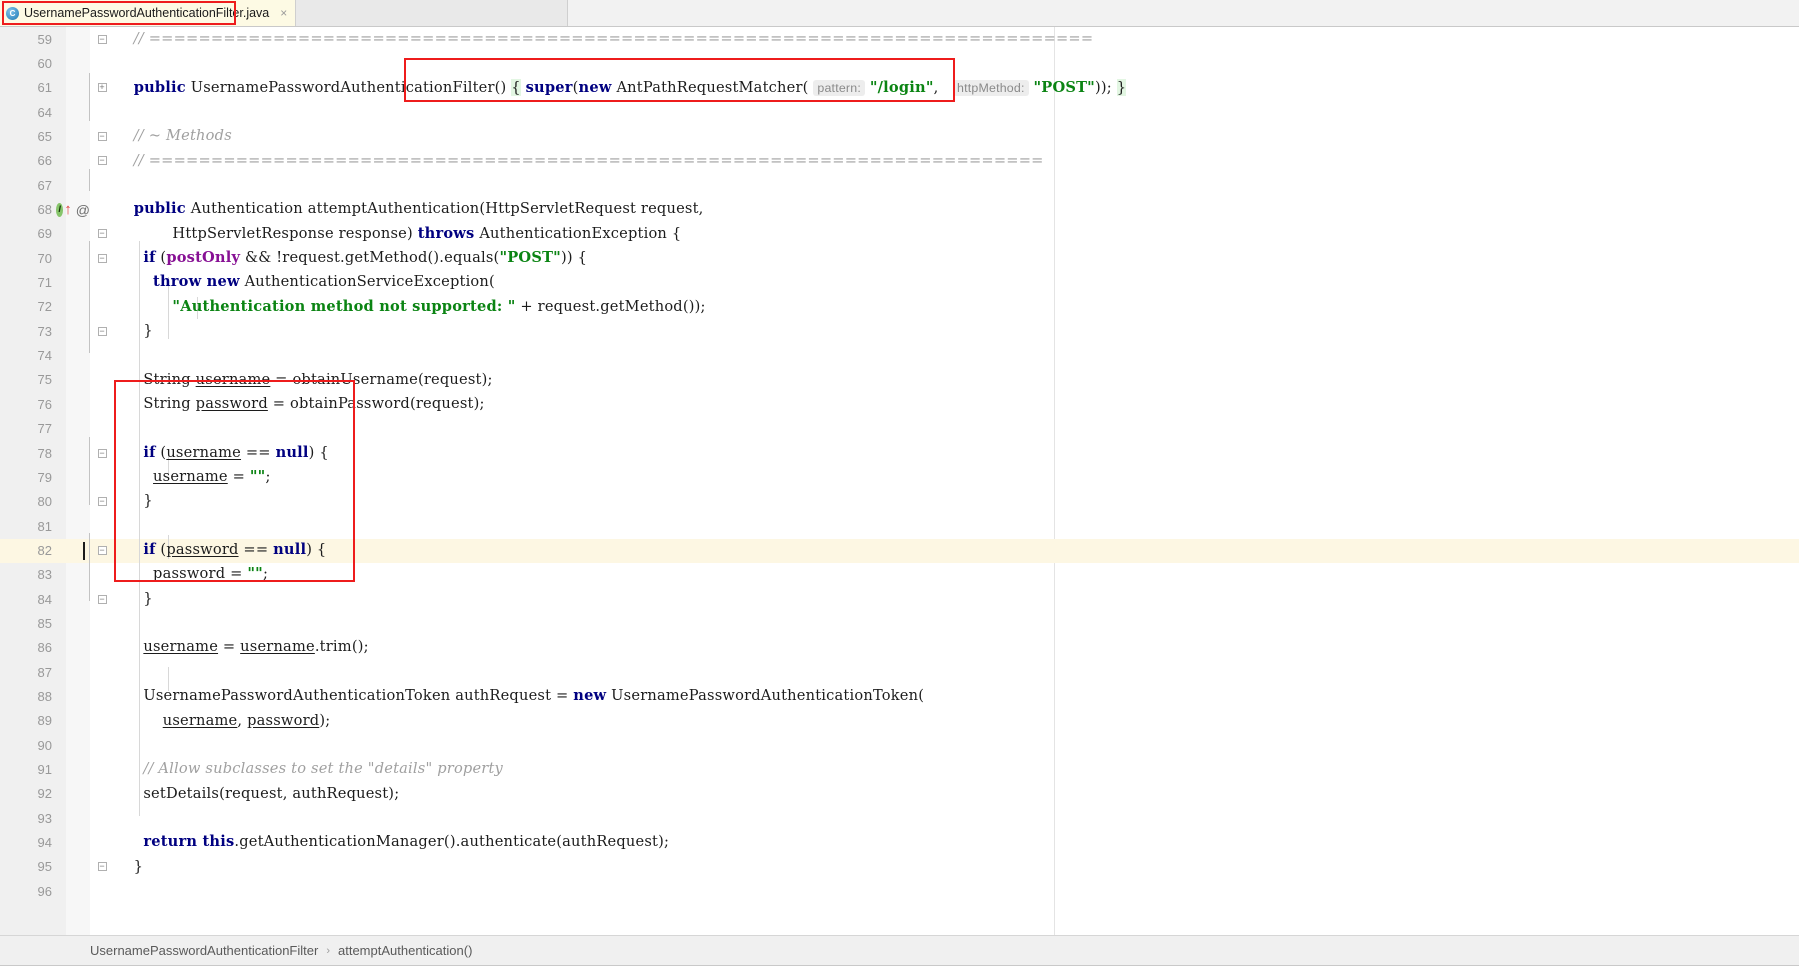  Describe the element at coordinates (68, 209) in the screenshot. I see `override-arrow-icon: ↑` at that location.